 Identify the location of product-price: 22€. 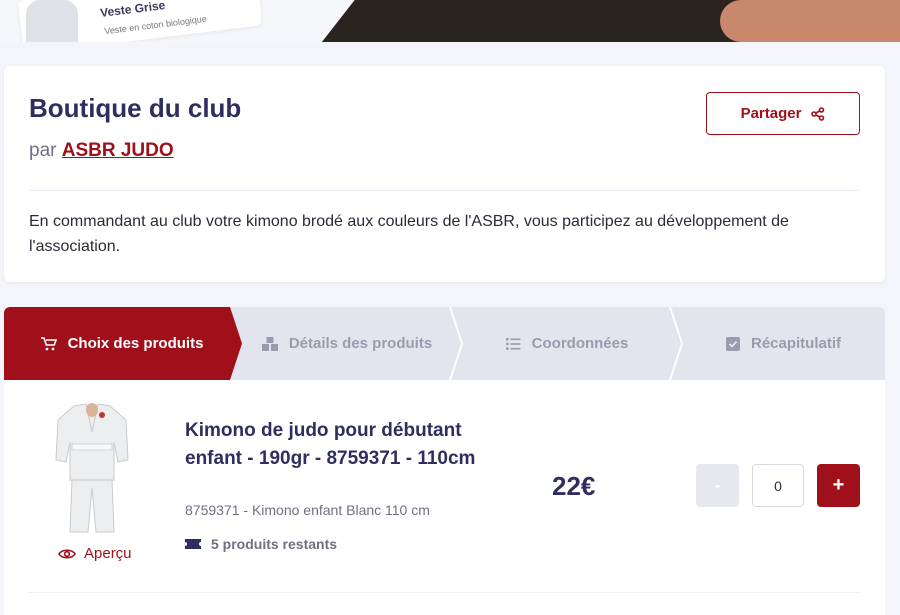
(574, 486).